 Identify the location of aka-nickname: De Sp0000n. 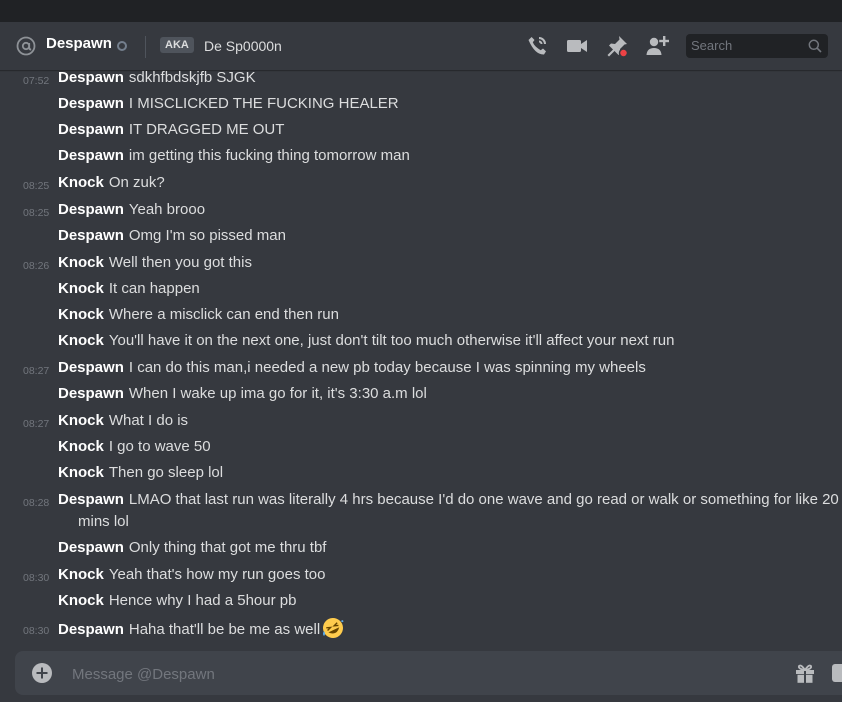
(243, 46).